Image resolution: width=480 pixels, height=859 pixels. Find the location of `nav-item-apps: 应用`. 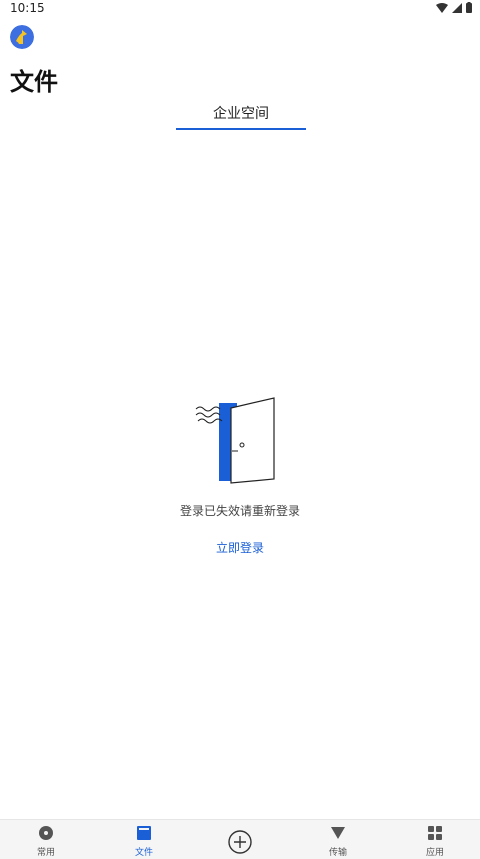

nav-item-apps: 应用 is located at coordinates (435, 841).